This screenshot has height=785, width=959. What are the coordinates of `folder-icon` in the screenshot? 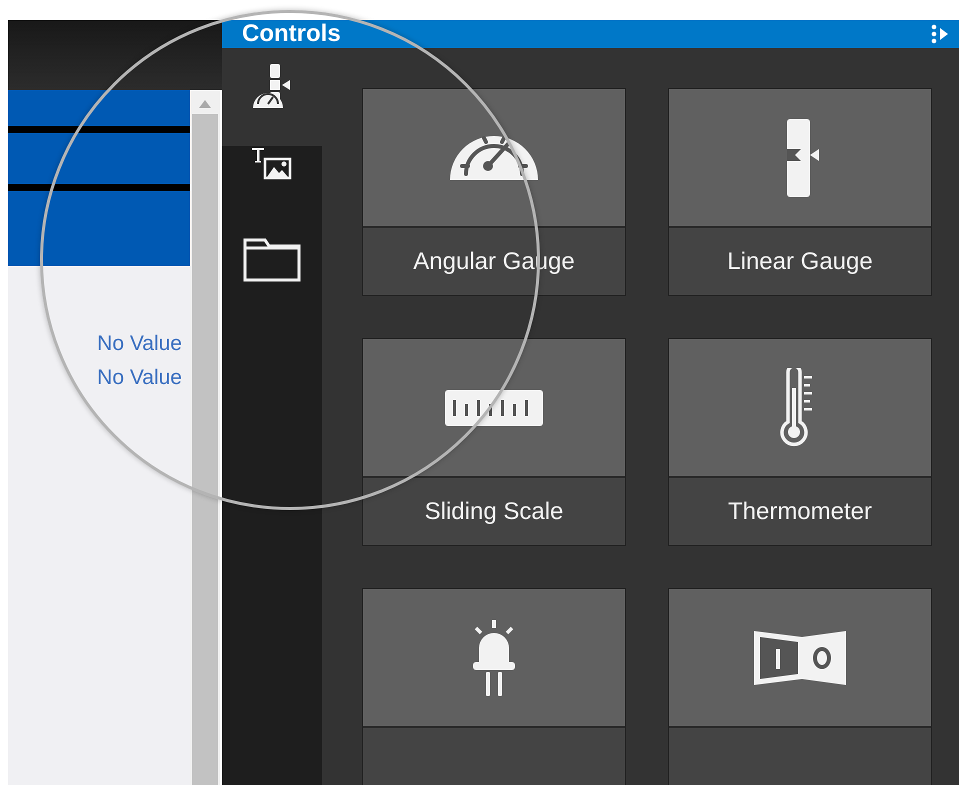 It's located at (272, 260).